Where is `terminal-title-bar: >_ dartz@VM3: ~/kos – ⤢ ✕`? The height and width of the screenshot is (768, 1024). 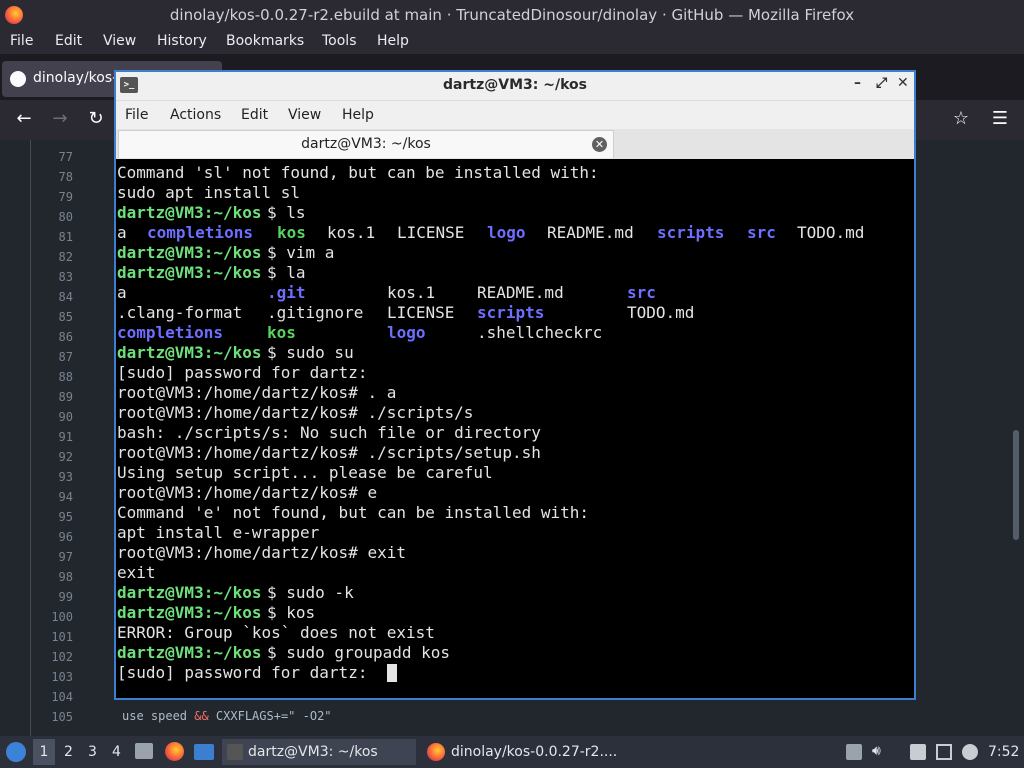 terminal-title-bar: >_ dartz@VM3: ~/kos – ⤢ ✕ is located at coordinates (515, 86).